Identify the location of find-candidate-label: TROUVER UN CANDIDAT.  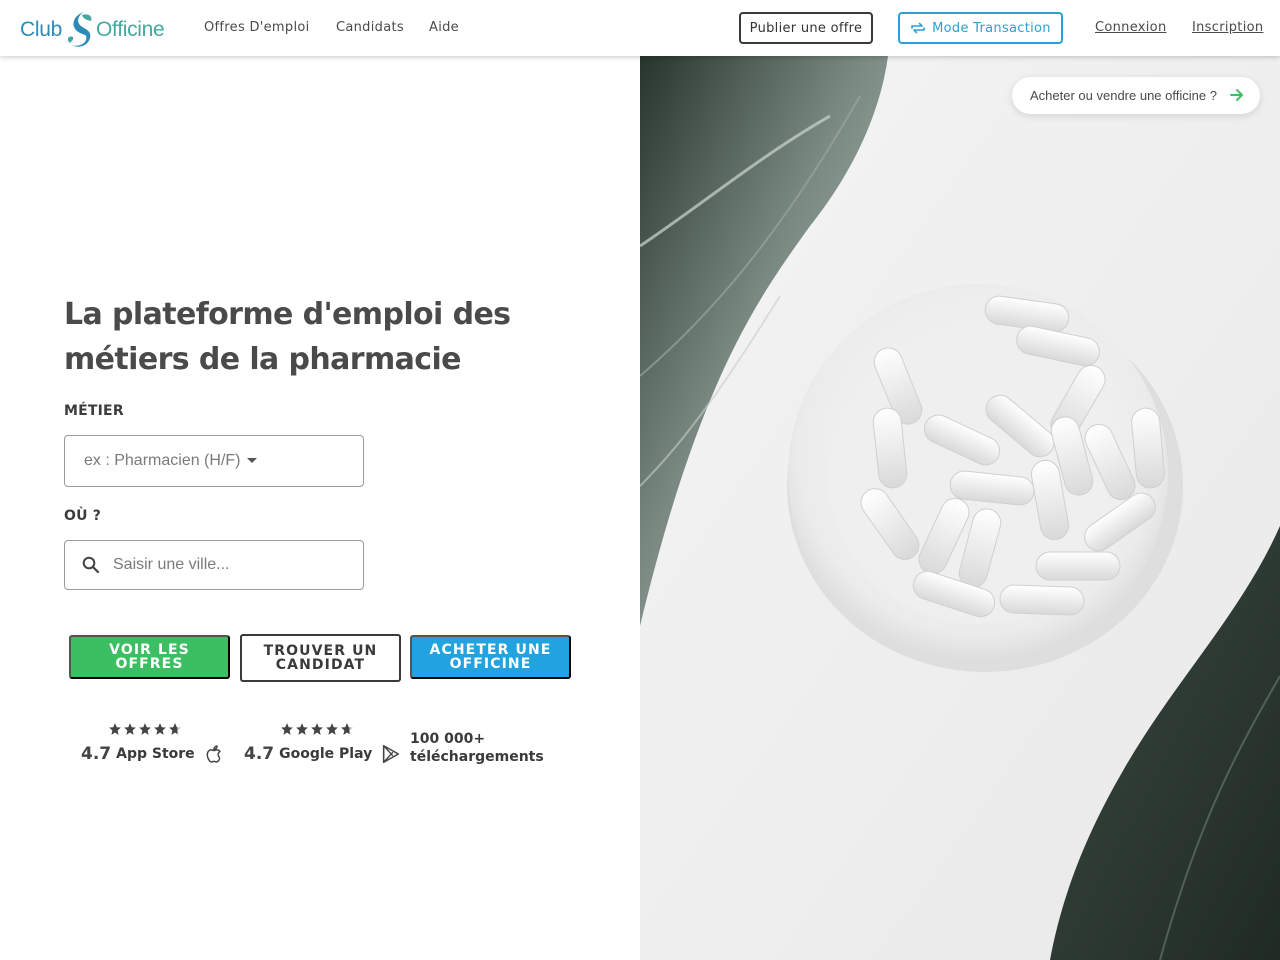
(320, 658).